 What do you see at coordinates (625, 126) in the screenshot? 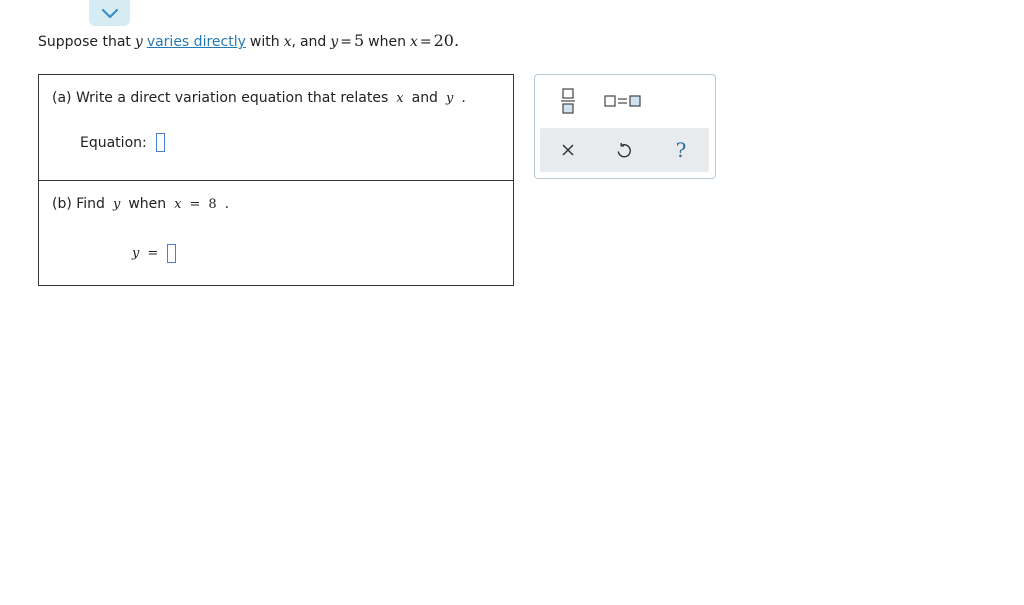
I see `math-toolbar: ?` at bounding box center [625, 126].